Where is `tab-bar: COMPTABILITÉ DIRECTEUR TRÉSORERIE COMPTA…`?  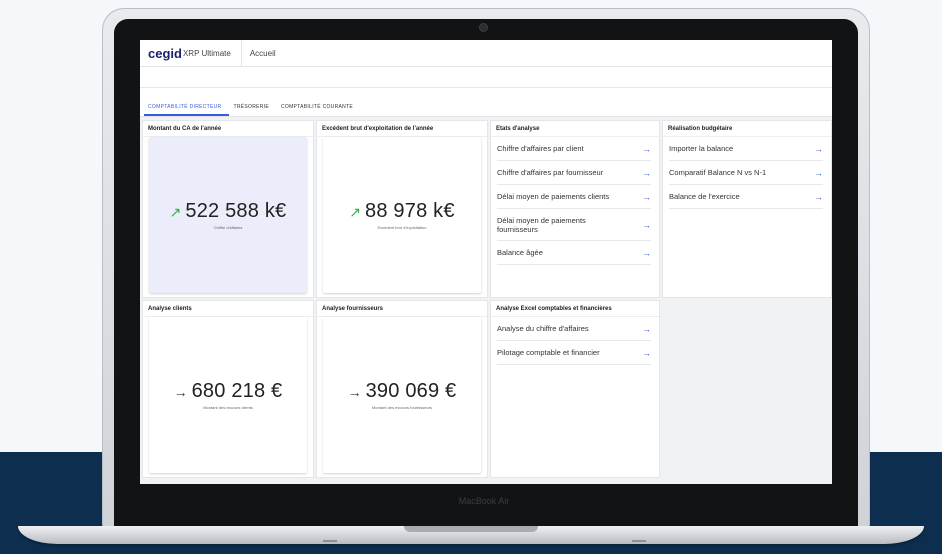 tab-bar: COMPTABILITÉ DIRECTEUR TRÉSORERIE COMPTA… is located at coordinates (486, 102).